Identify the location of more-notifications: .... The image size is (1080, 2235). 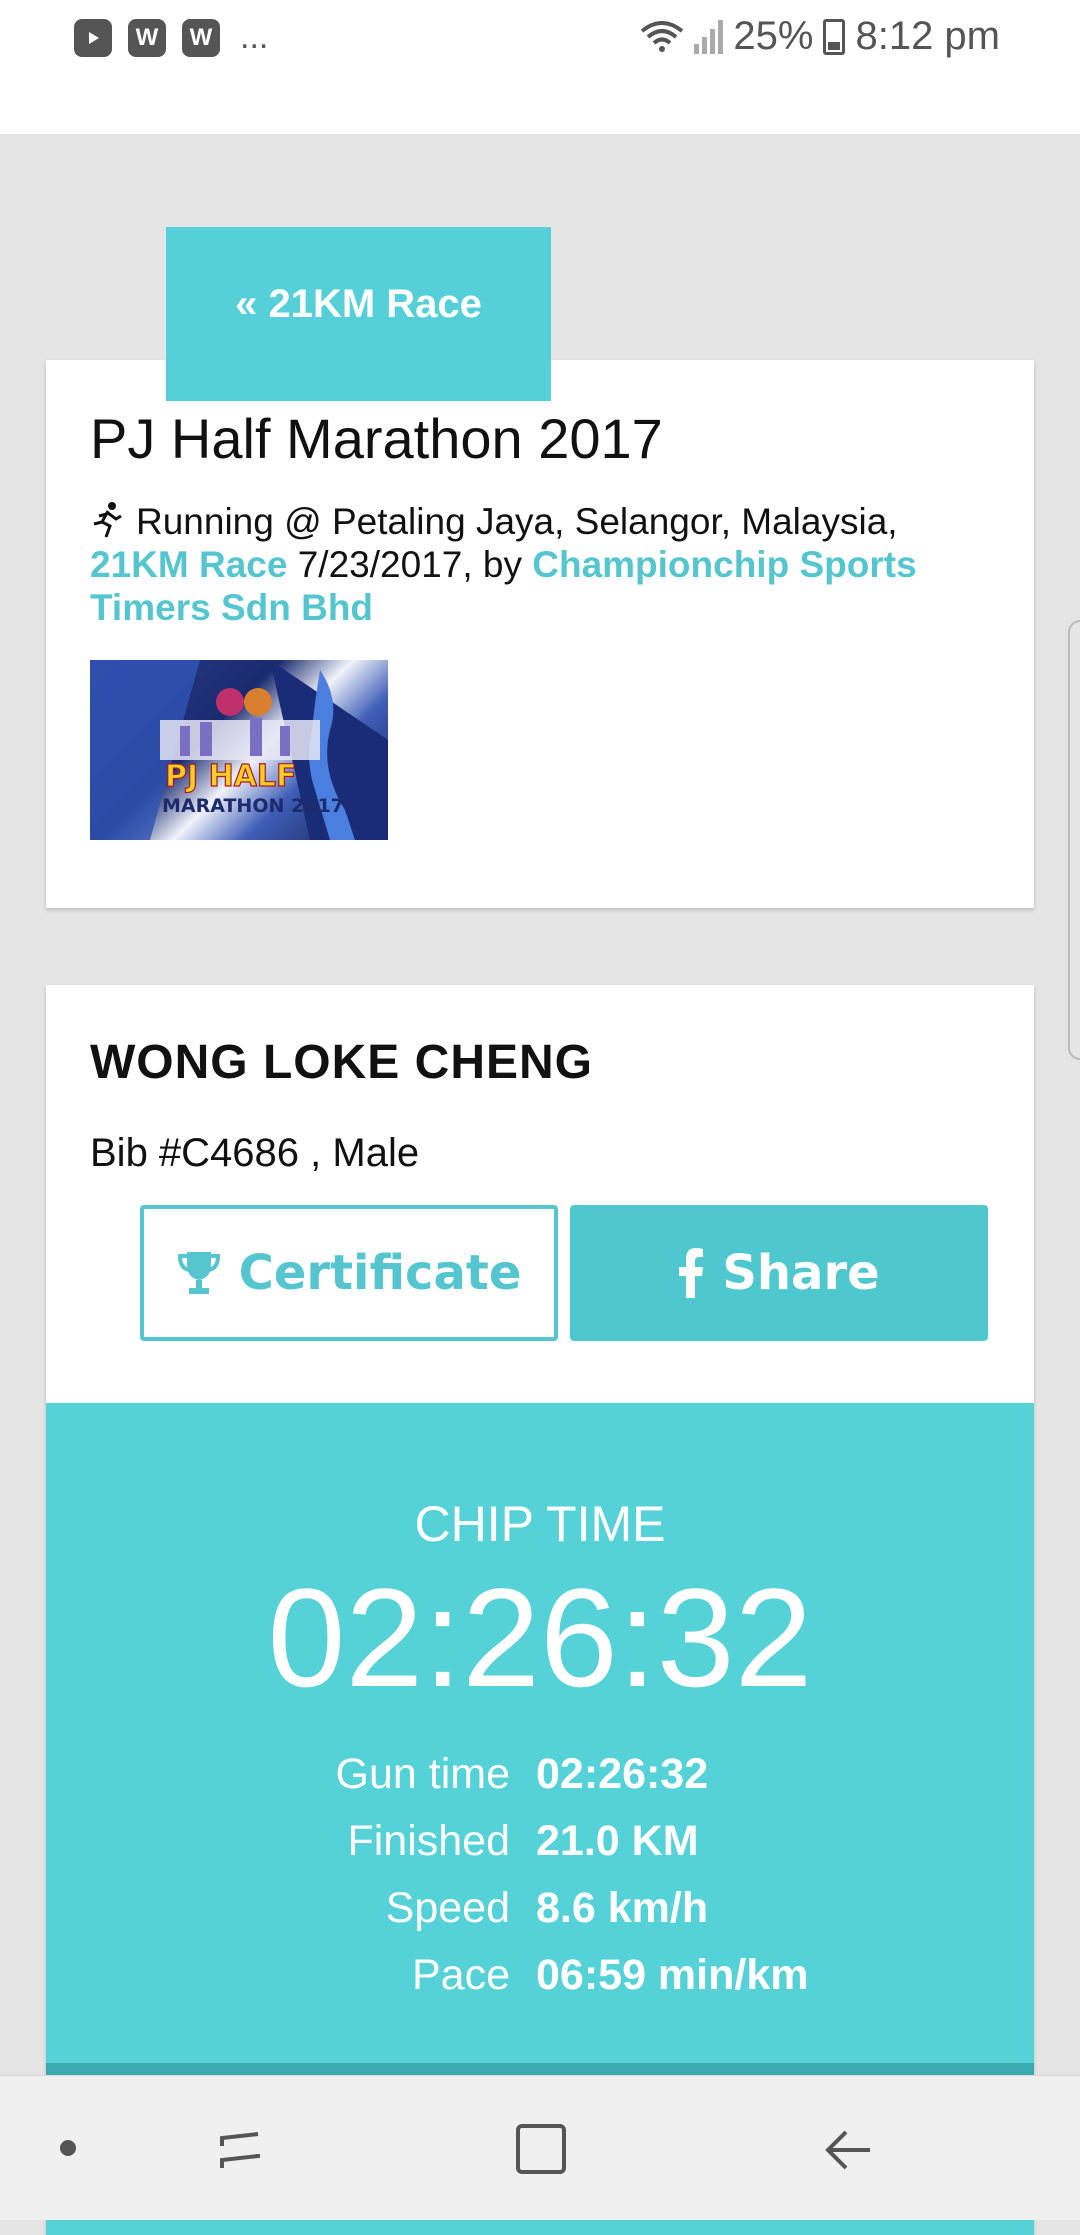
(254, 37).